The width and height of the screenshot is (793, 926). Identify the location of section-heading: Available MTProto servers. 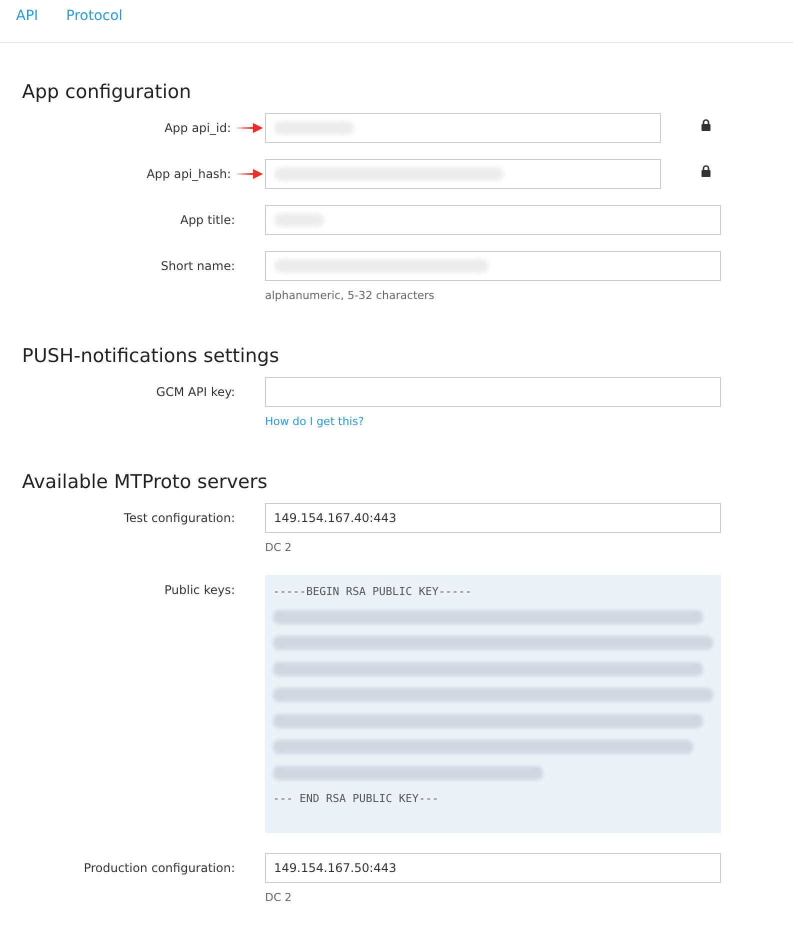
(145, 482).